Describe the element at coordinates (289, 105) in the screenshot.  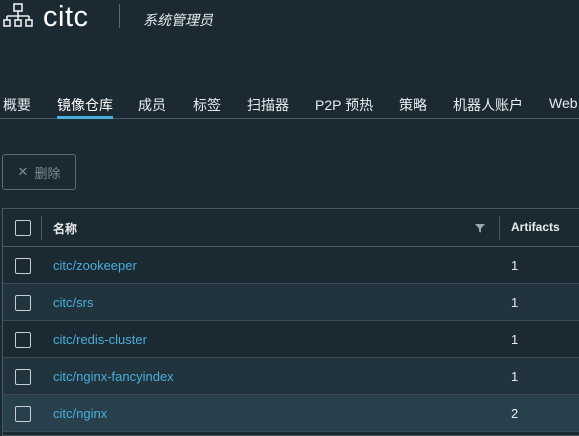
I see `project-tabs: 概要 镜像仓库 成员 标签 扫描器 P2P 预热 策略 机器人账户 Web` at that location.